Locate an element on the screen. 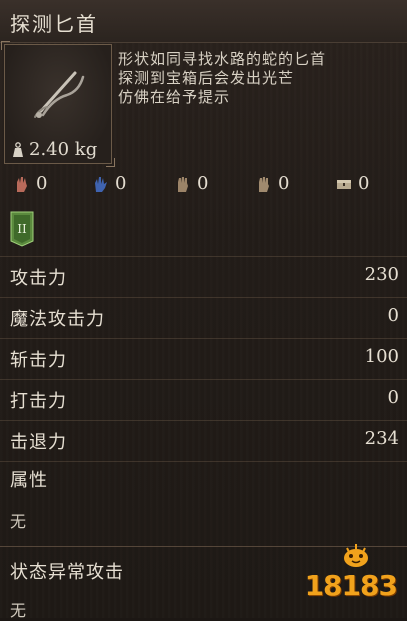  red-hand-icon is located at coordinates (22, 184).